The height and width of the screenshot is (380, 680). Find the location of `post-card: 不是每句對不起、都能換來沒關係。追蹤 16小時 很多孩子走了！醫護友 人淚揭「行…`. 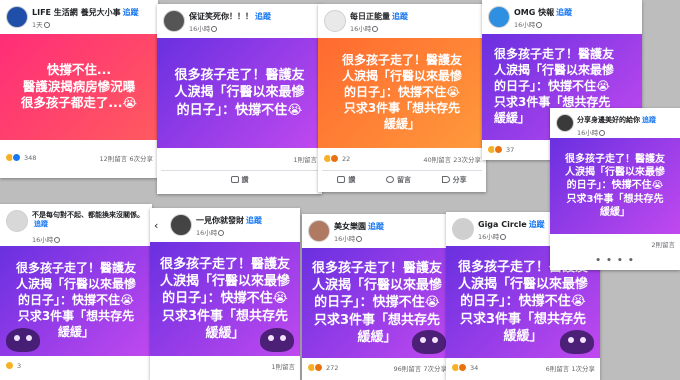

post-card: 不是每句對不起、都能換來沒關係。追蹤 16小時 很多孩子走了！醫護友 人淚揭「行… is located at coordinates (76, 292).